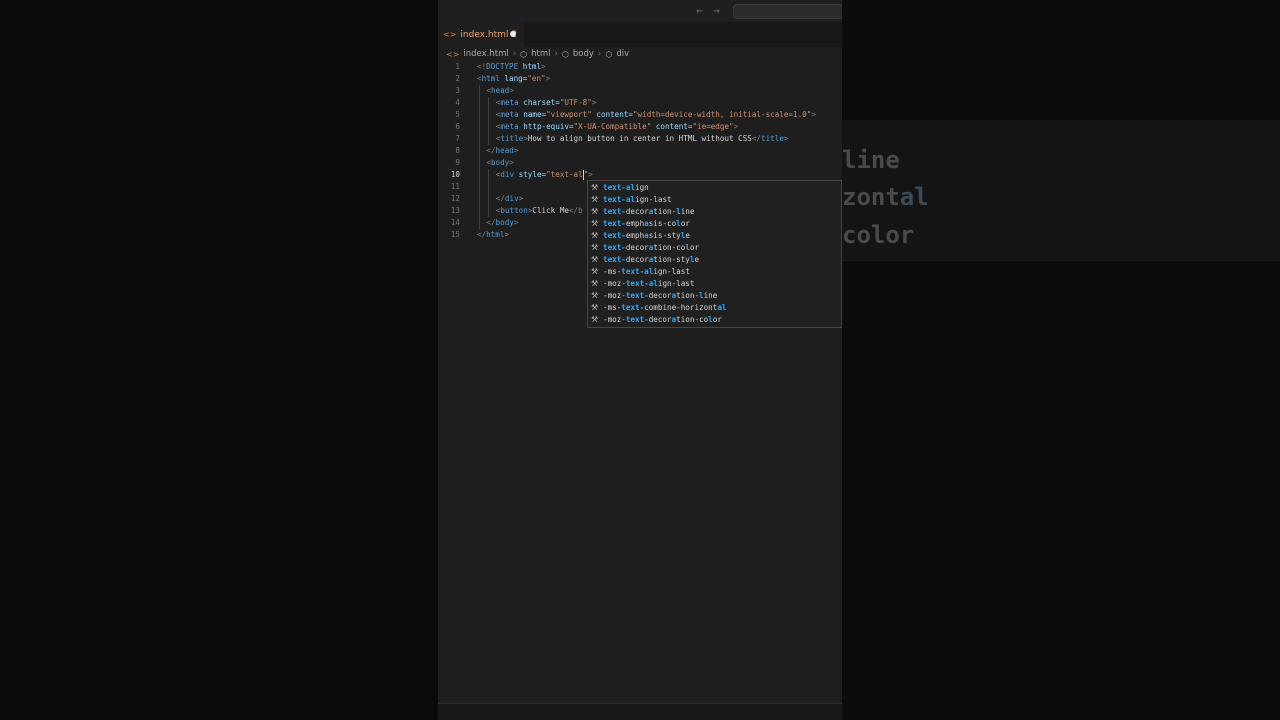 The height and width of the screenshot is (720, 1280). I want to click on ghost-text: line, so click(871, 160).